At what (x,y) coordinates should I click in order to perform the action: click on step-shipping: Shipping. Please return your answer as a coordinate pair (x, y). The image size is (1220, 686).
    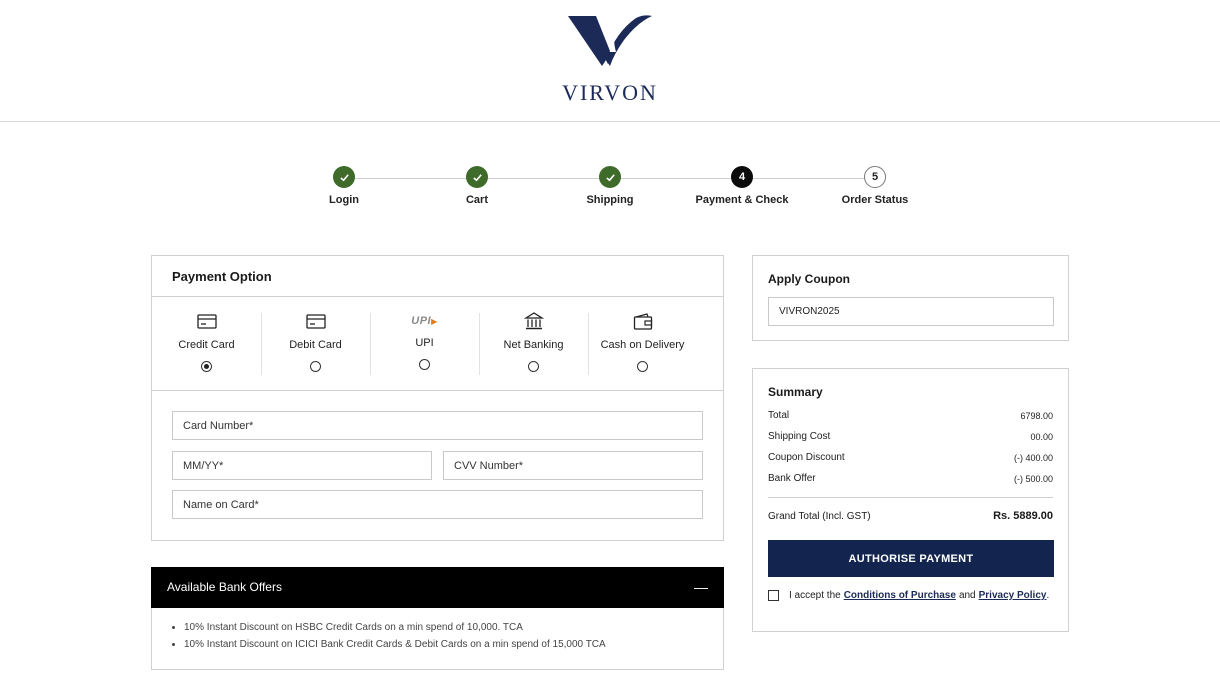
    Looking at the image, I should click on (610, 186).